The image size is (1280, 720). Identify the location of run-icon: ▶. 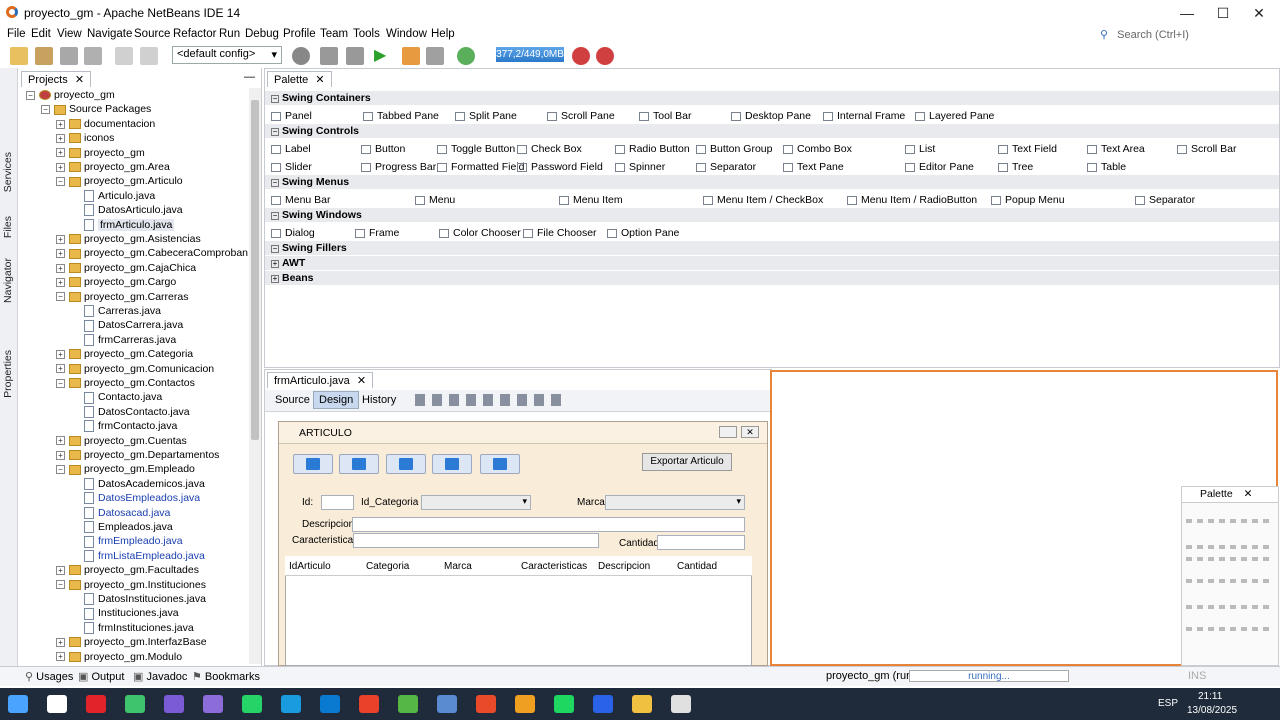
(383, 56).